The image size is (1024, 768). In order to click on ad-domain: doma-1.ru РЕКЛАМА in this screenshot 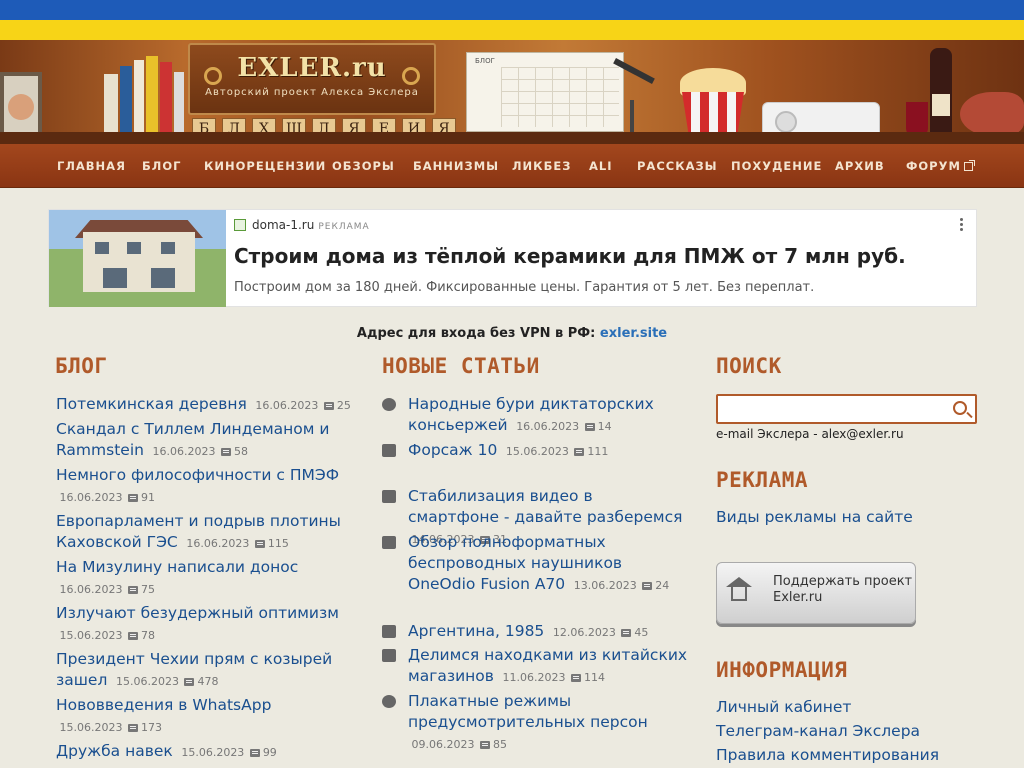, I will do `click(302, 225)`.